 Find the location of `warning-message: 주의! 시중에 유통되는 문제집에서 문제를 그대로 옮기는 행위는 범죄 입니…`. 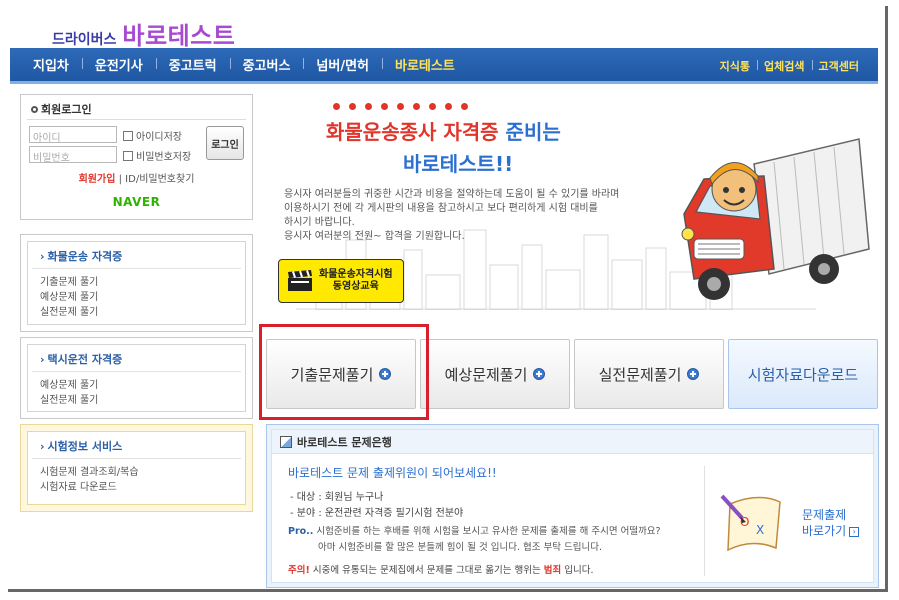

warning-message: 주의! 시중에 유통되는 문제집에서 문제를 그대로 옮기는 행위는 범죄 입니… is located at coordinates (441, 569).